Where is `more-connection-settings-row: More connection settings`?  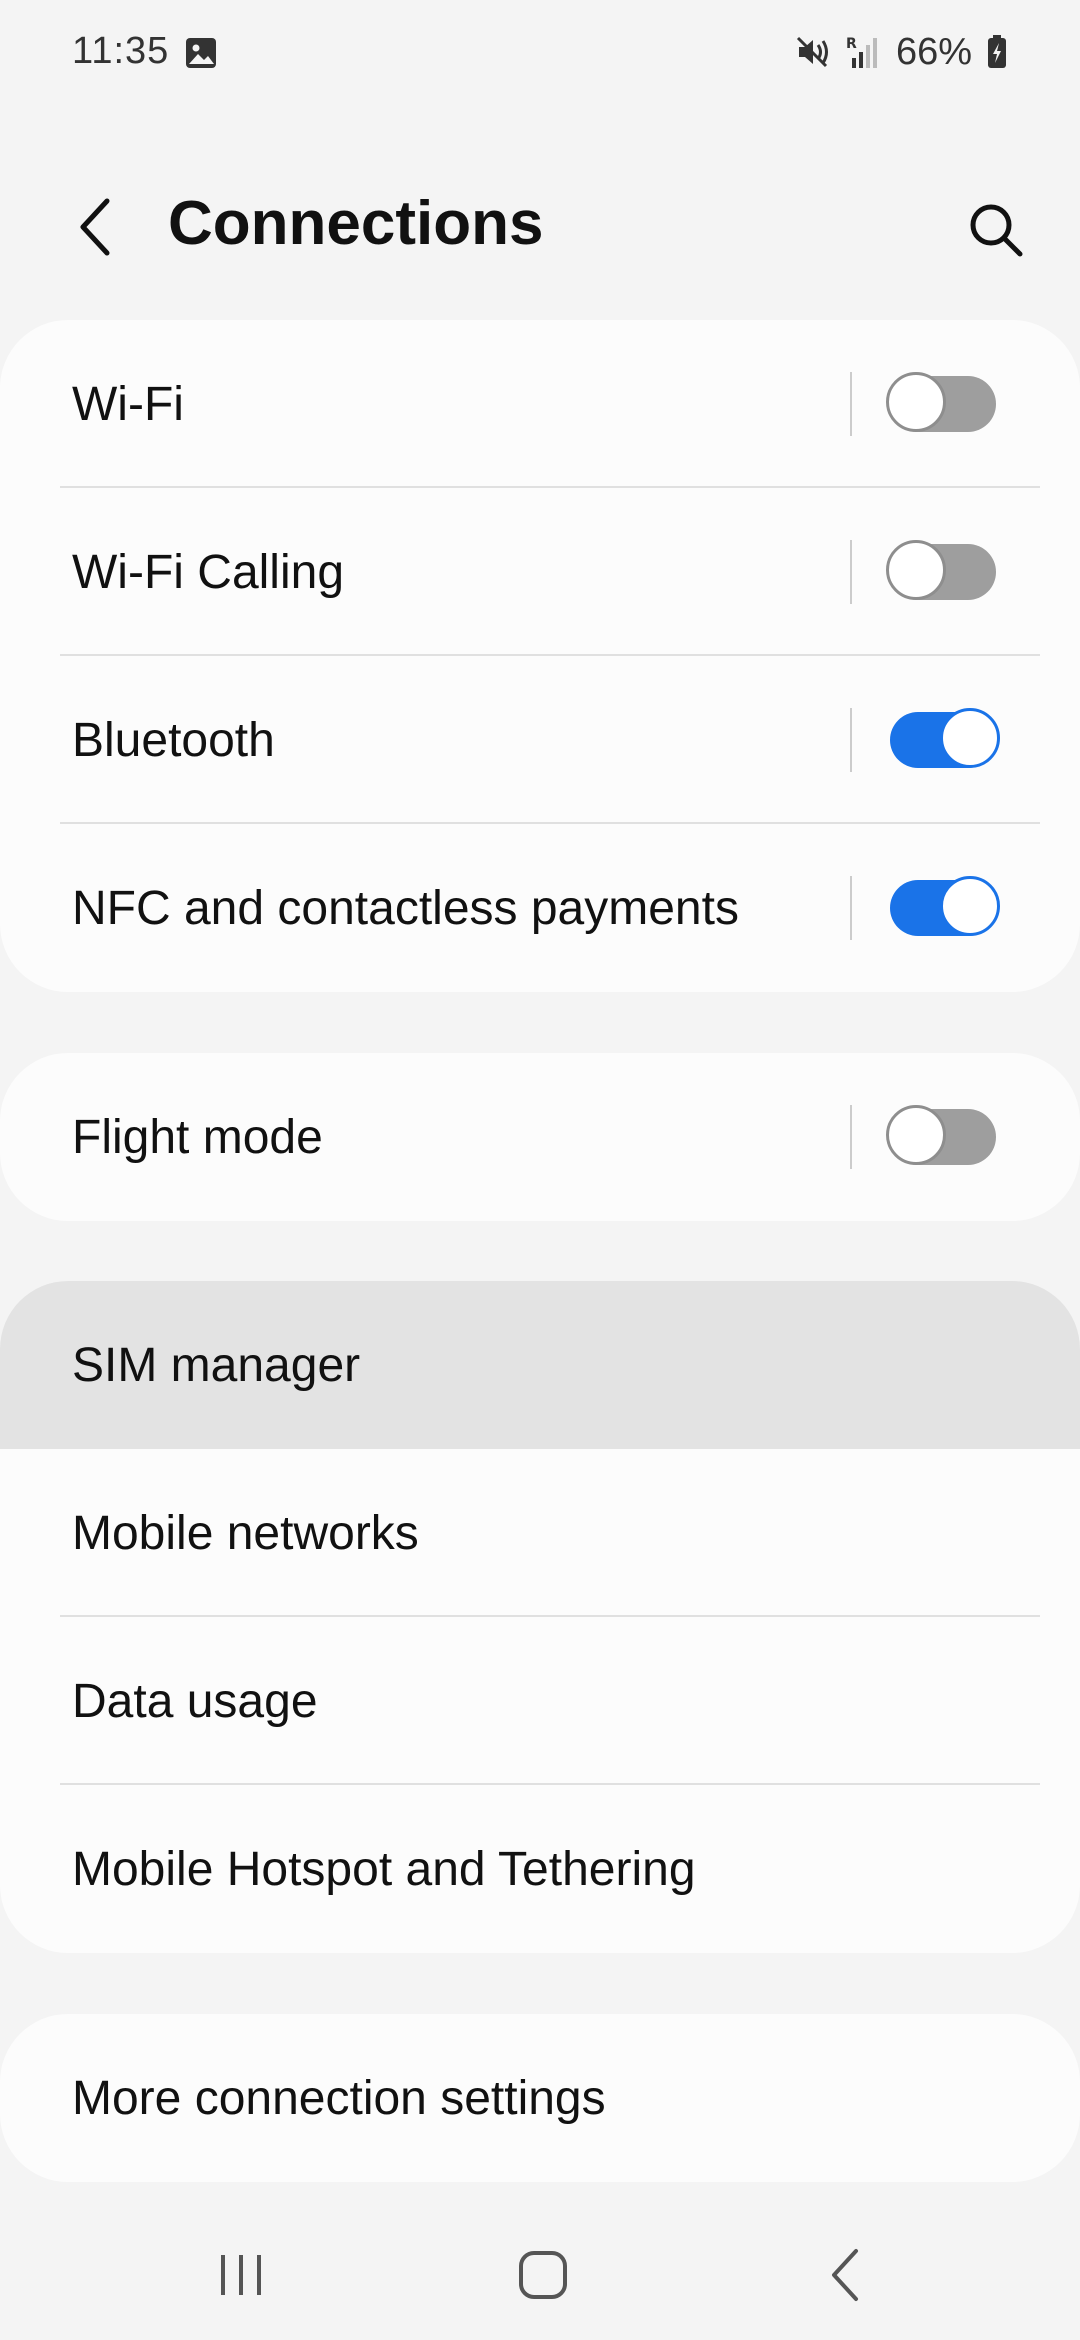 more-connection-settings-row: More connection settings is located at coordinates (540, 2098).